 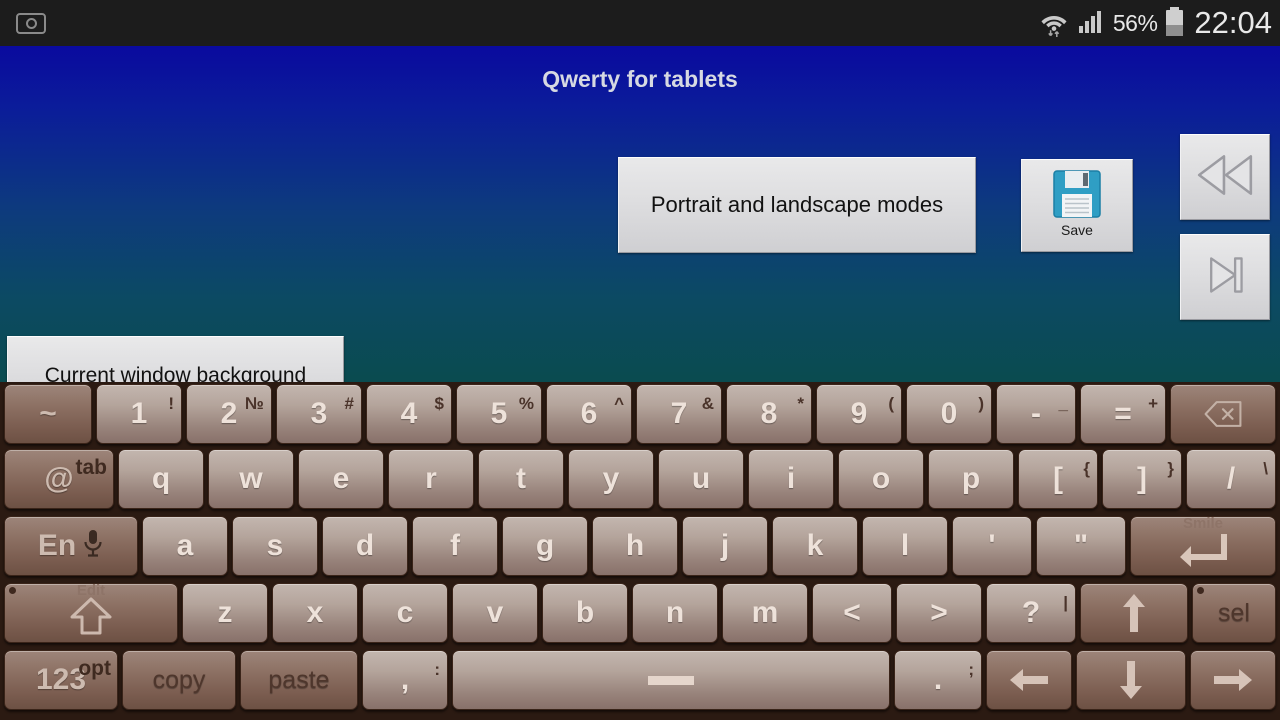 I want to click on rewind-button, so click(x=1225, y=177).